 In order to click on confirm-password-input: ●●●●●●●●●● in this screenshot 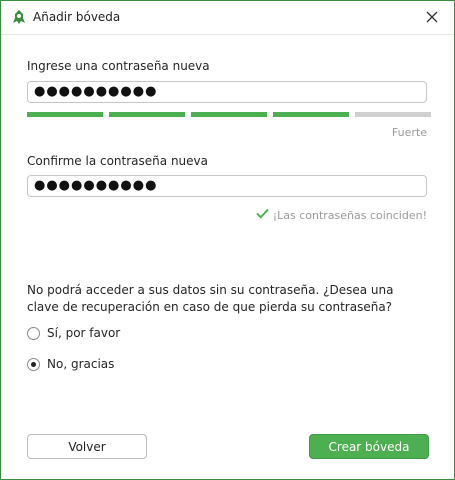, I will do `click(227, 186)`.